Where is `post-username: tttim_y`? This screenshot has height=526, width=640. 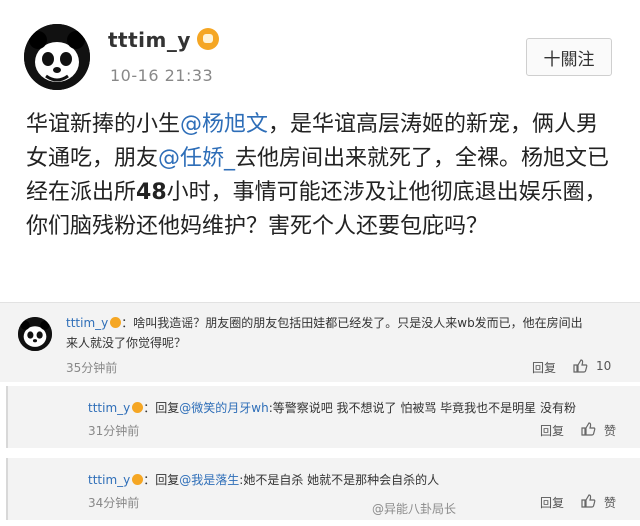 post-username: tttim_y is located at coordinates (163, 40).